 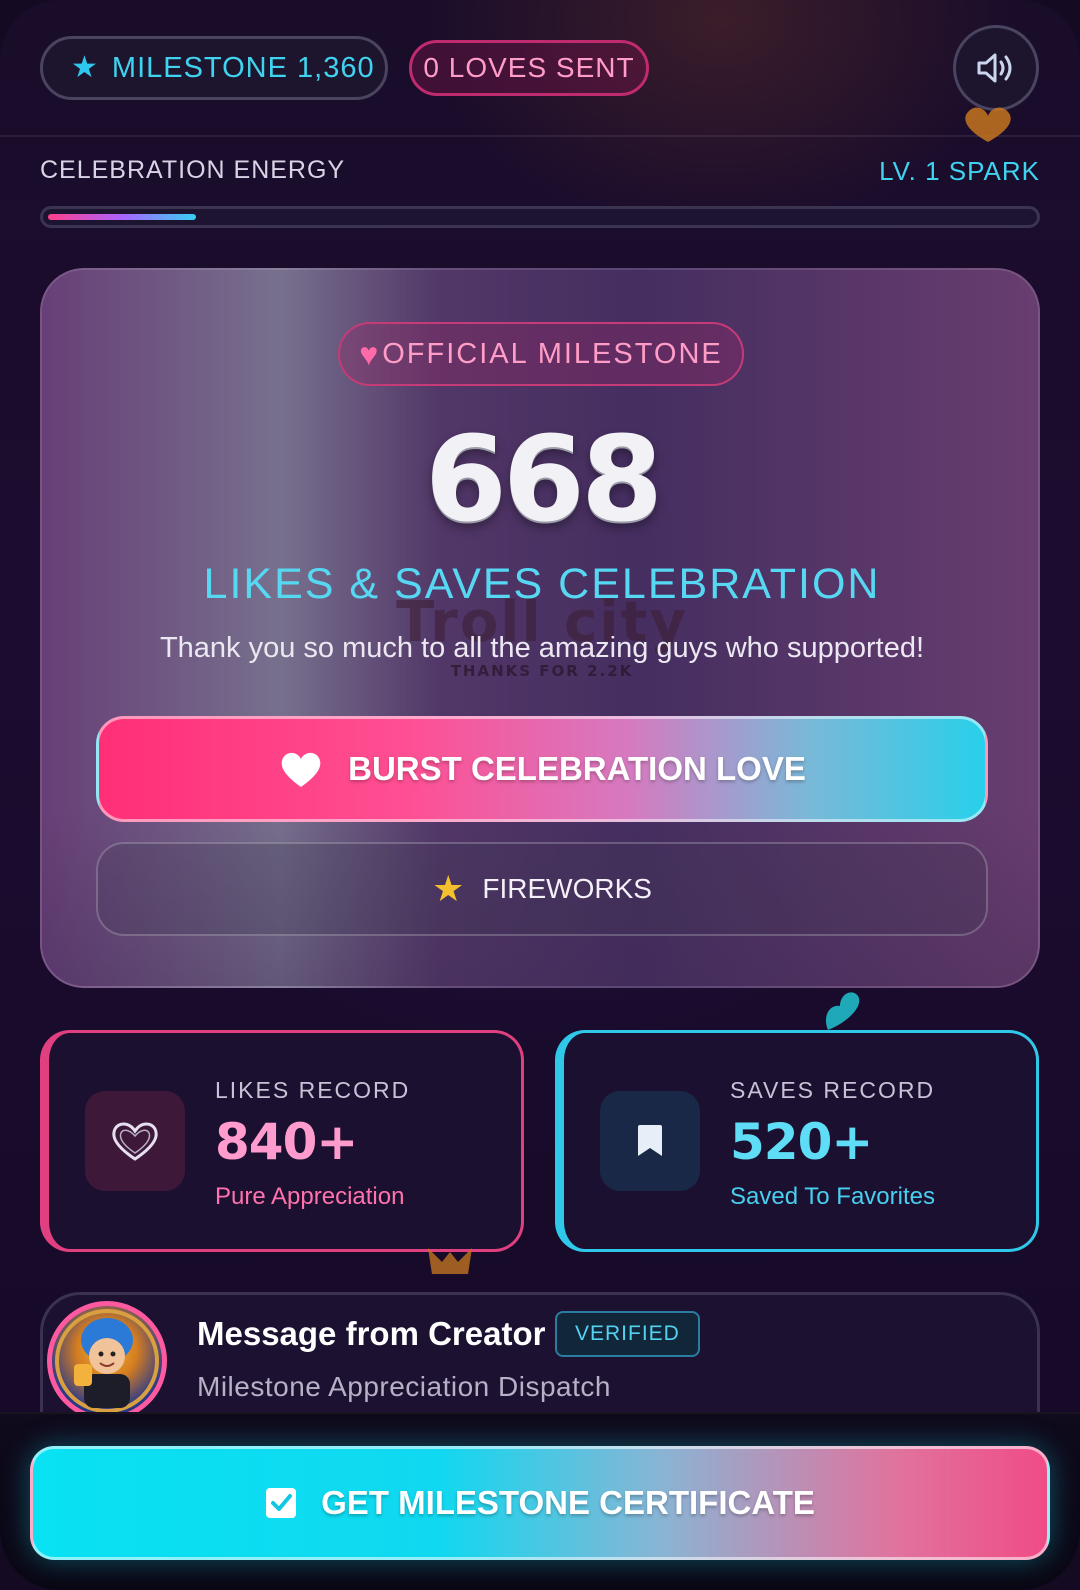 I want to click on verified-badge: VERIFIED, so click(x=627, y=1334).